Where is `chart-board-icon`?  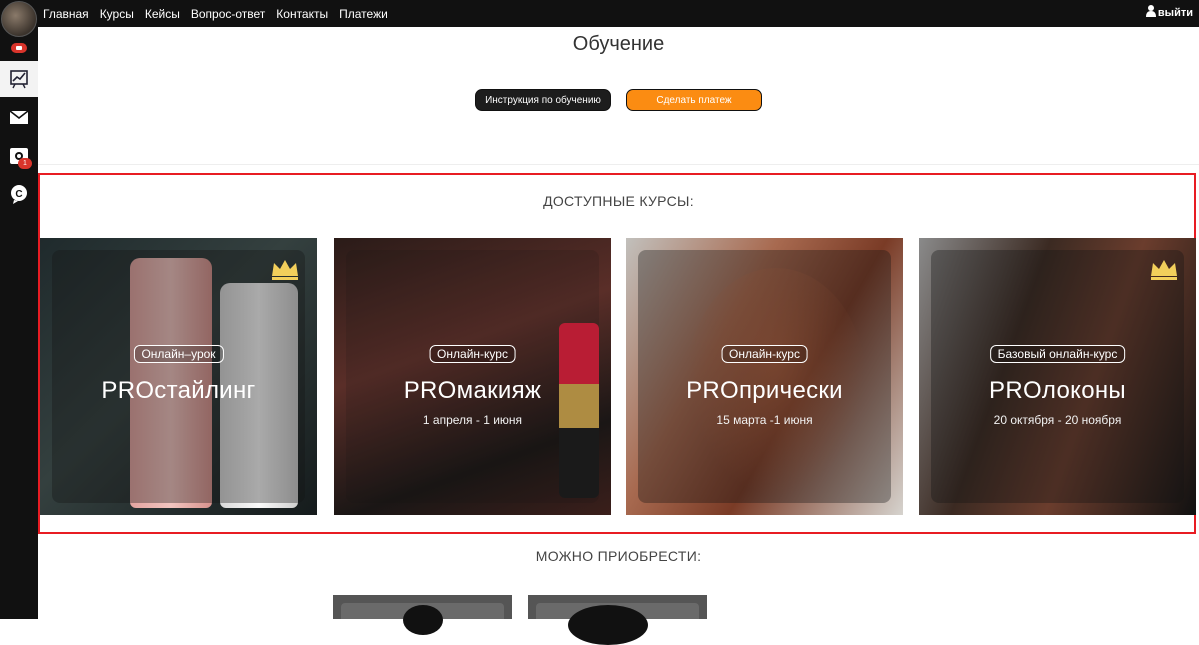
chart-board-icon is located at coordinates (19, 79).